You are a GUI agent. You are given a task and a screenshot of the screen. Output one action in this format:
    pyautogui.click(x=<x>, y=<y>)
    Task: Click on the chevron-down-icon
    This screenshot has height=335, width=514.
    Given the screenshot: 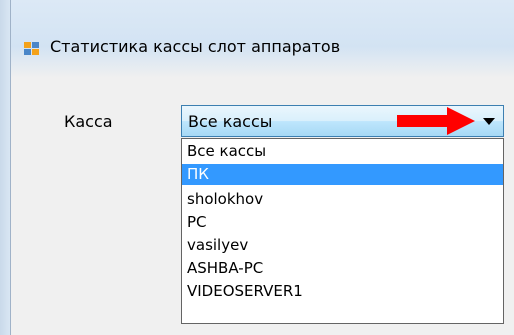 What is the action you would take?
    pyautogui.click(x=489, y=121)
    